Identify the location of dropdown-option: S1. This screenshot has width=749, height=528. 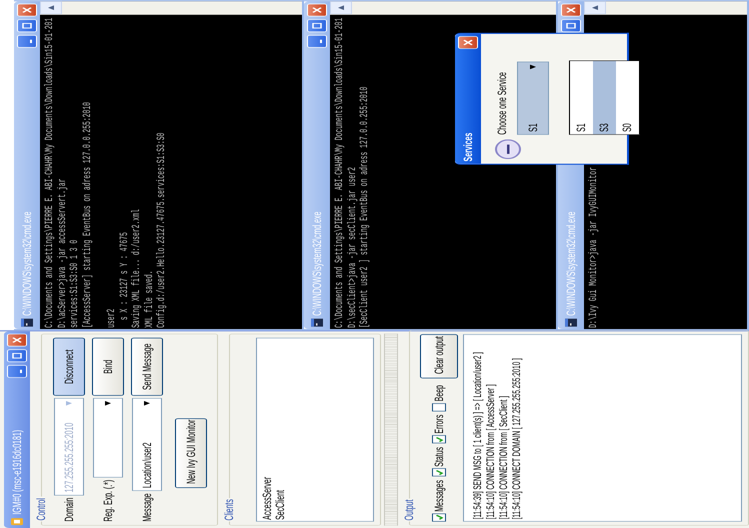
(581, 97).